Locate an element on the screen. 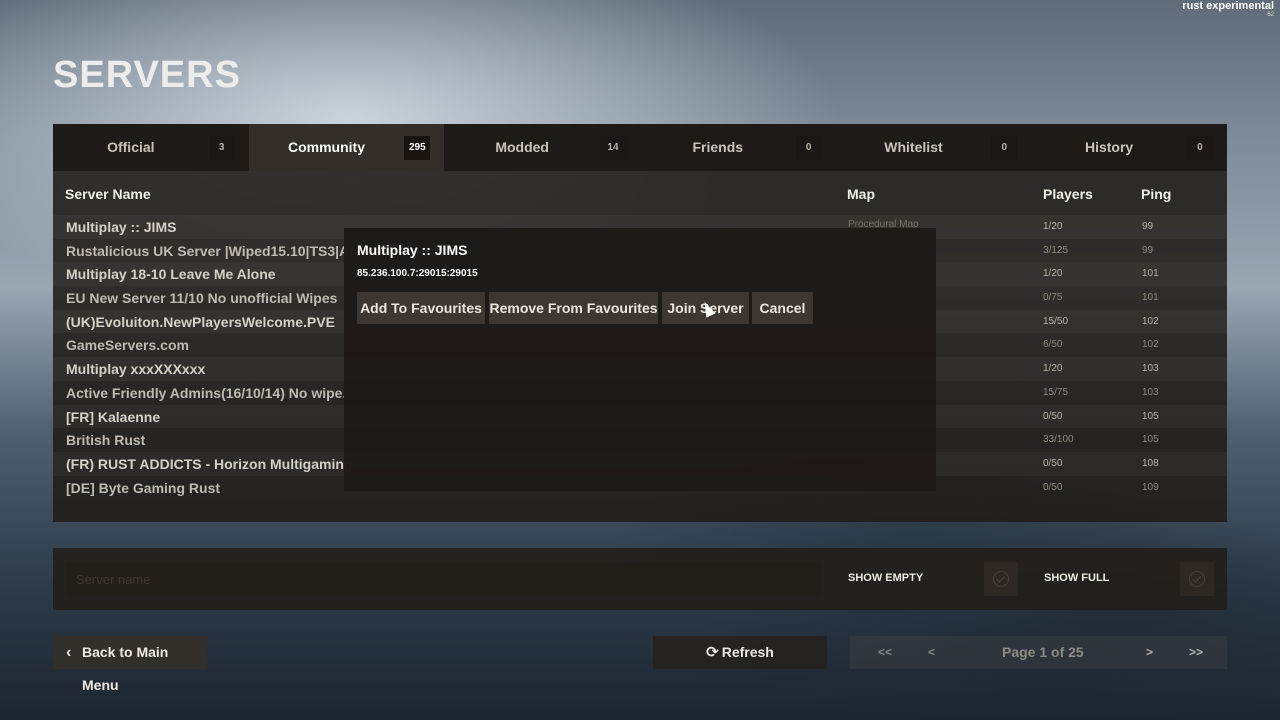 This screenshot has height=720, width=1280. first-page-button: << is located at coordinates (885, 652).